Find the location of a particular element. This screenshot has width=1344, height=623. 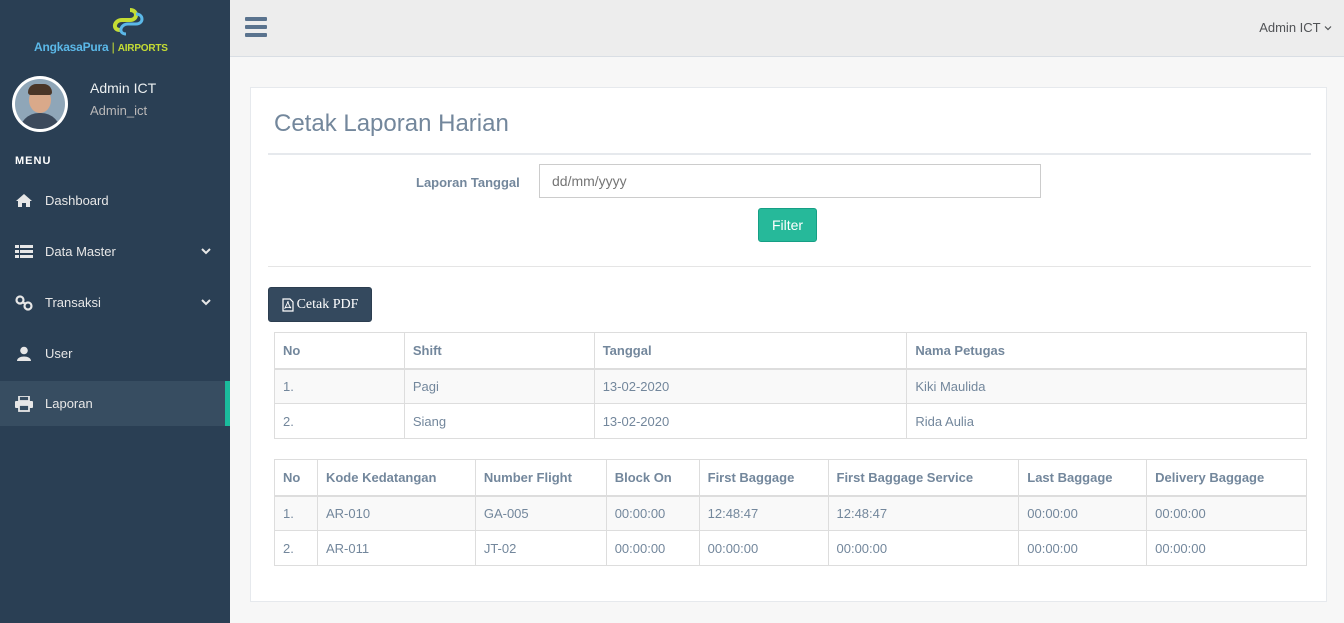

date-input is located at coordinates (790, 181).